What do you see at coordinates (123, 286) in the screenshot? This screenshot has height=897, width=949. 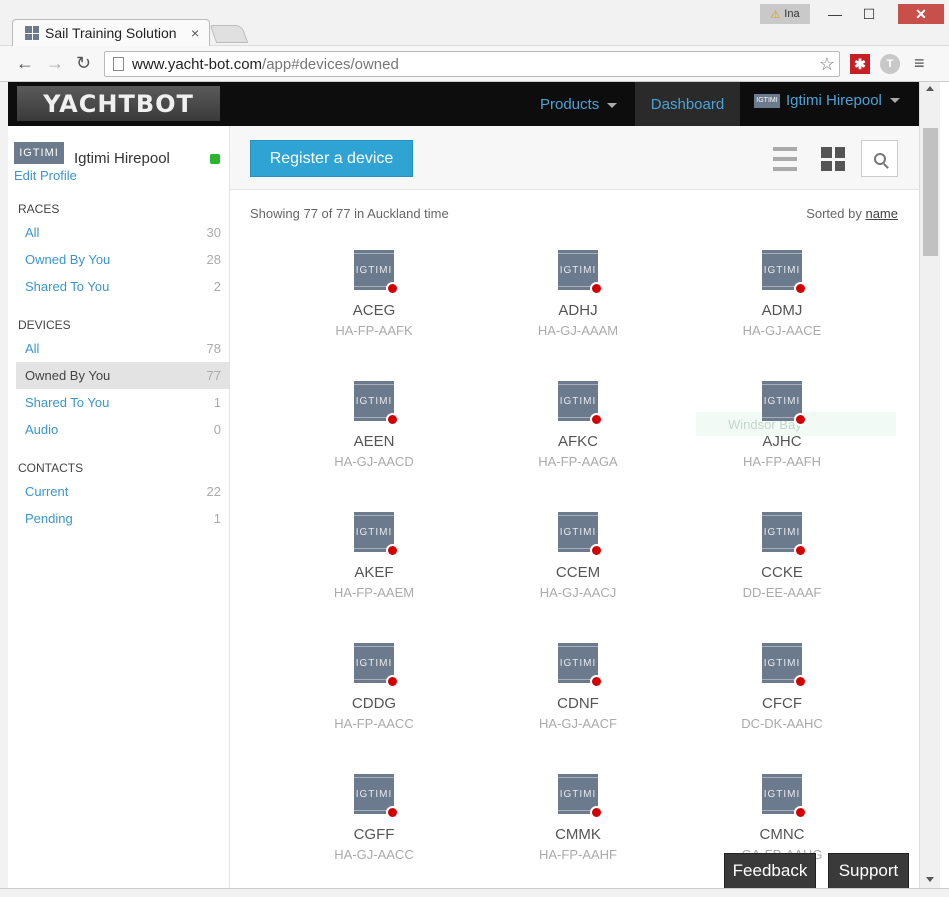 I see `sidebar-item-races-shared: Shared To You 2` at bounding box center [123, 286].